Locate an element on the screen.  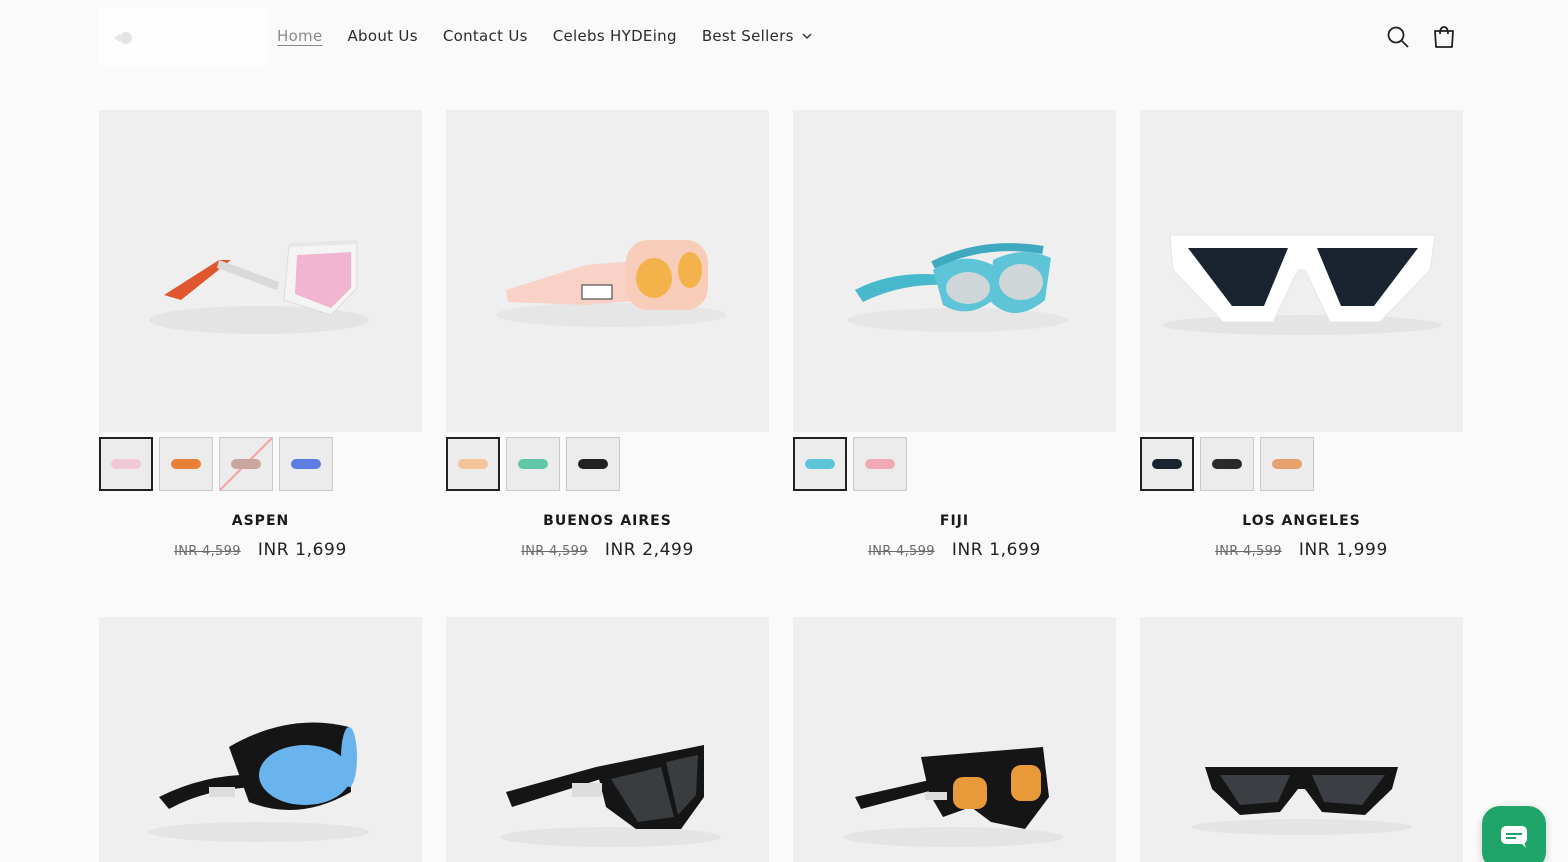
product-title: ASPEN is located at coordinates (260, 521).